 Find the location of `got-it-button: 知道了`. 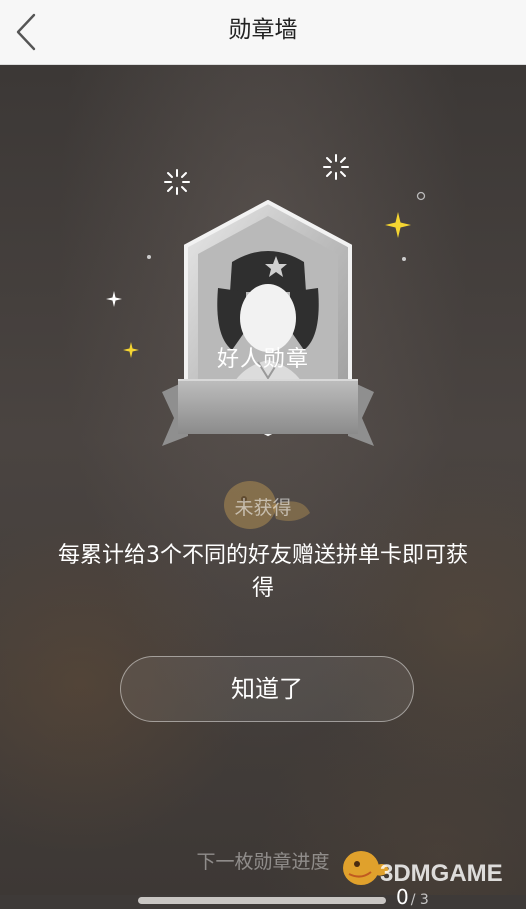

got-it-button: 知道了 is located at coordinates (267, 689).